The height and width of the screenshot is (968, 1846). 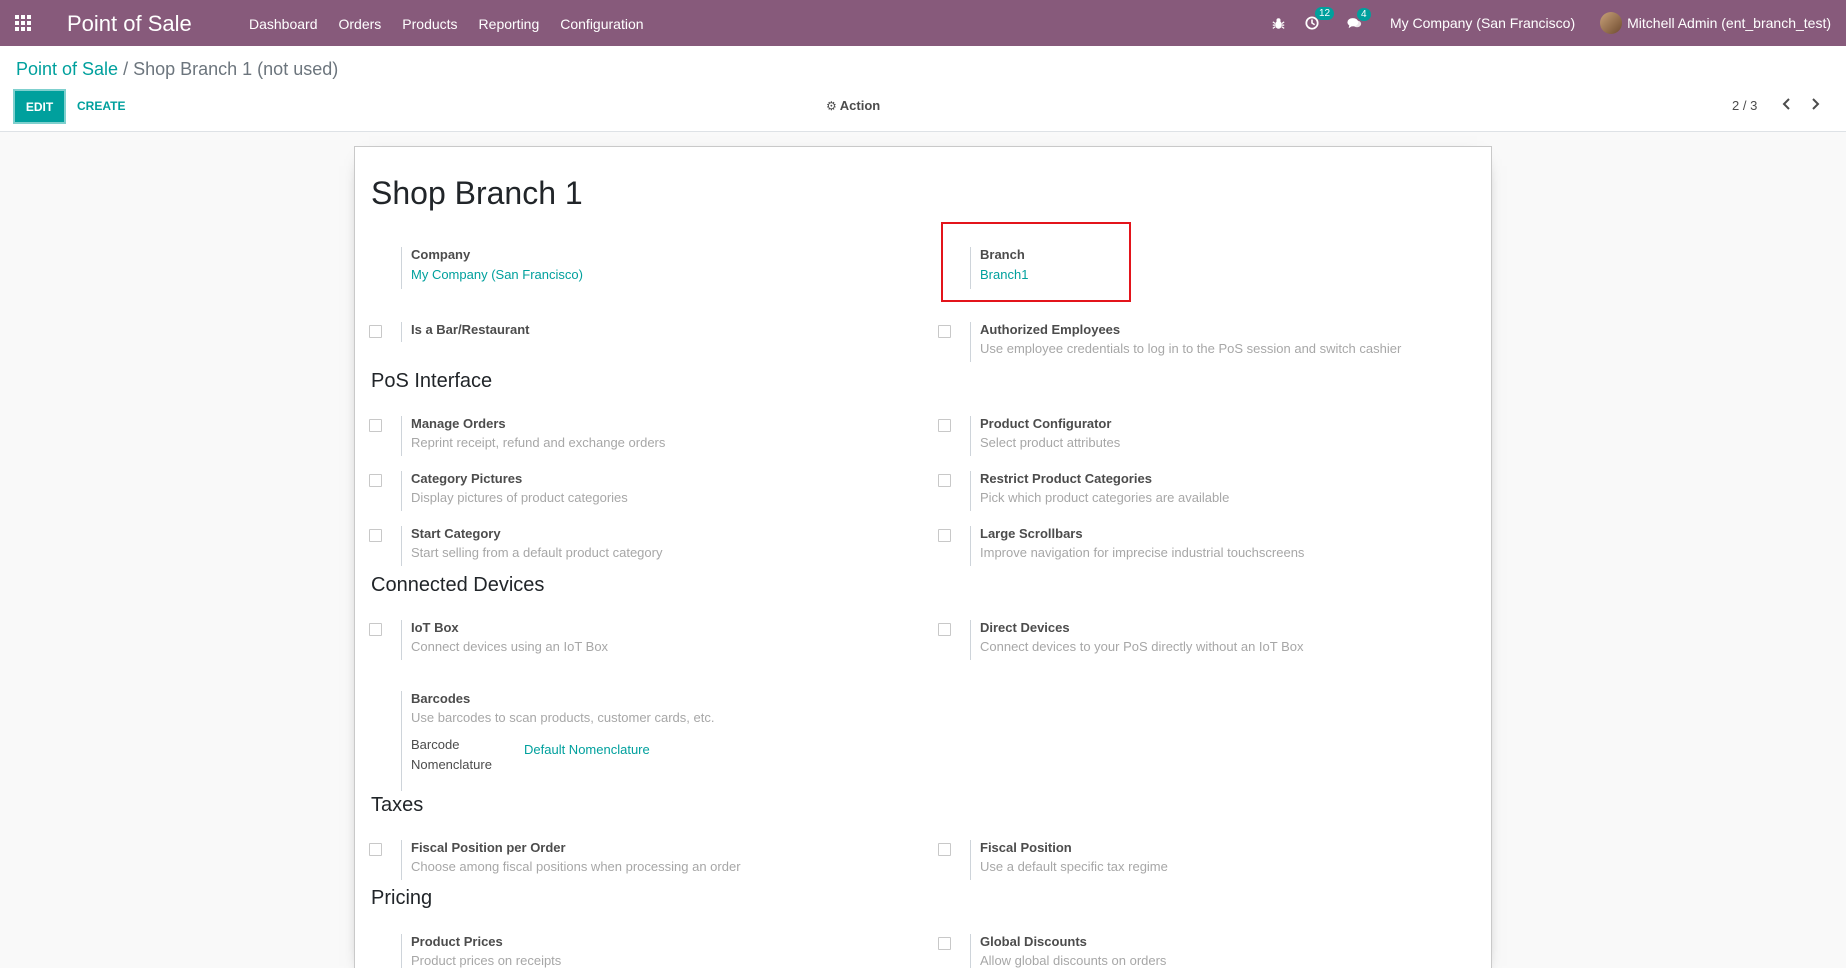 I want to click on product-configurator-label: Product Configurator, so click(x=1046, y=423).